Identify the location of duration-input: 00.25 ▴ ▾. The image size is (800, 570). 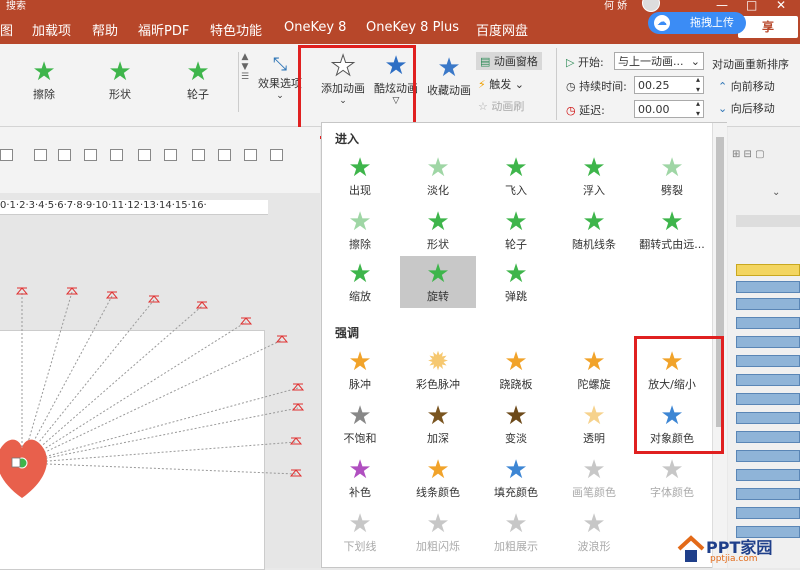
(669, 85).